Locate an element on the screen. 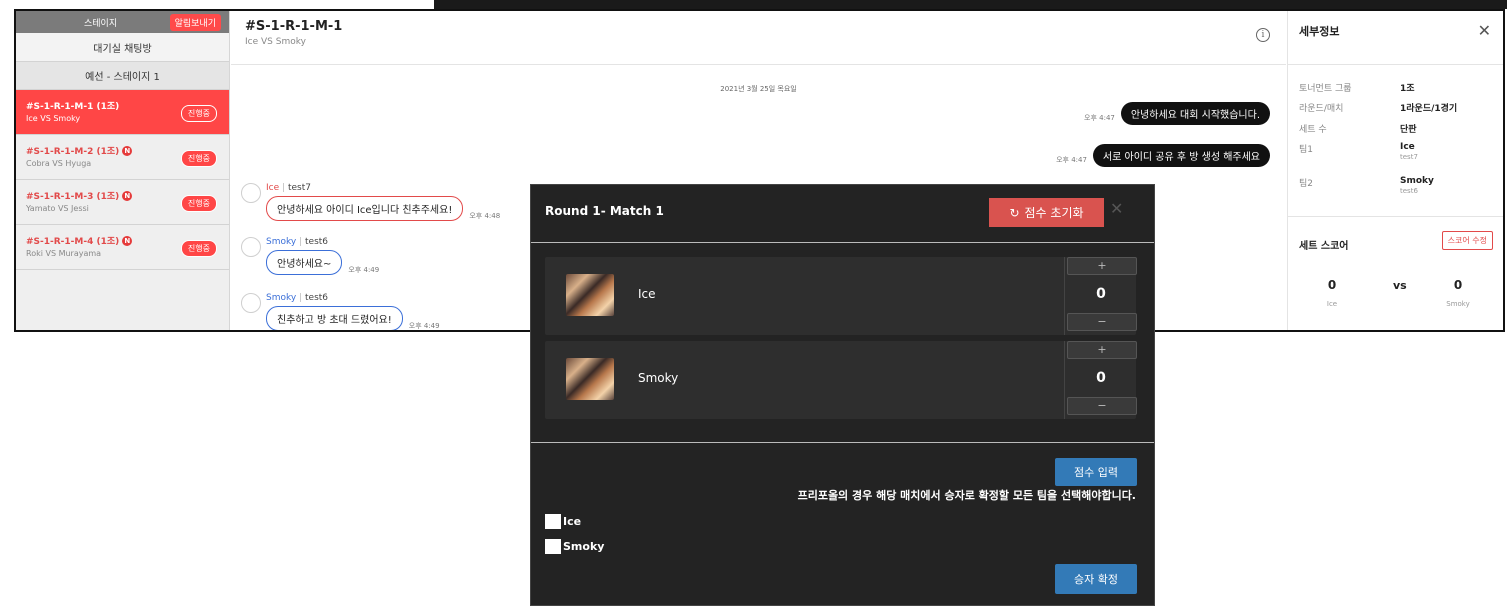 The height and width of the screenshot is (606, 1507). vs-label: vs is located at coordinates (1400, 285).